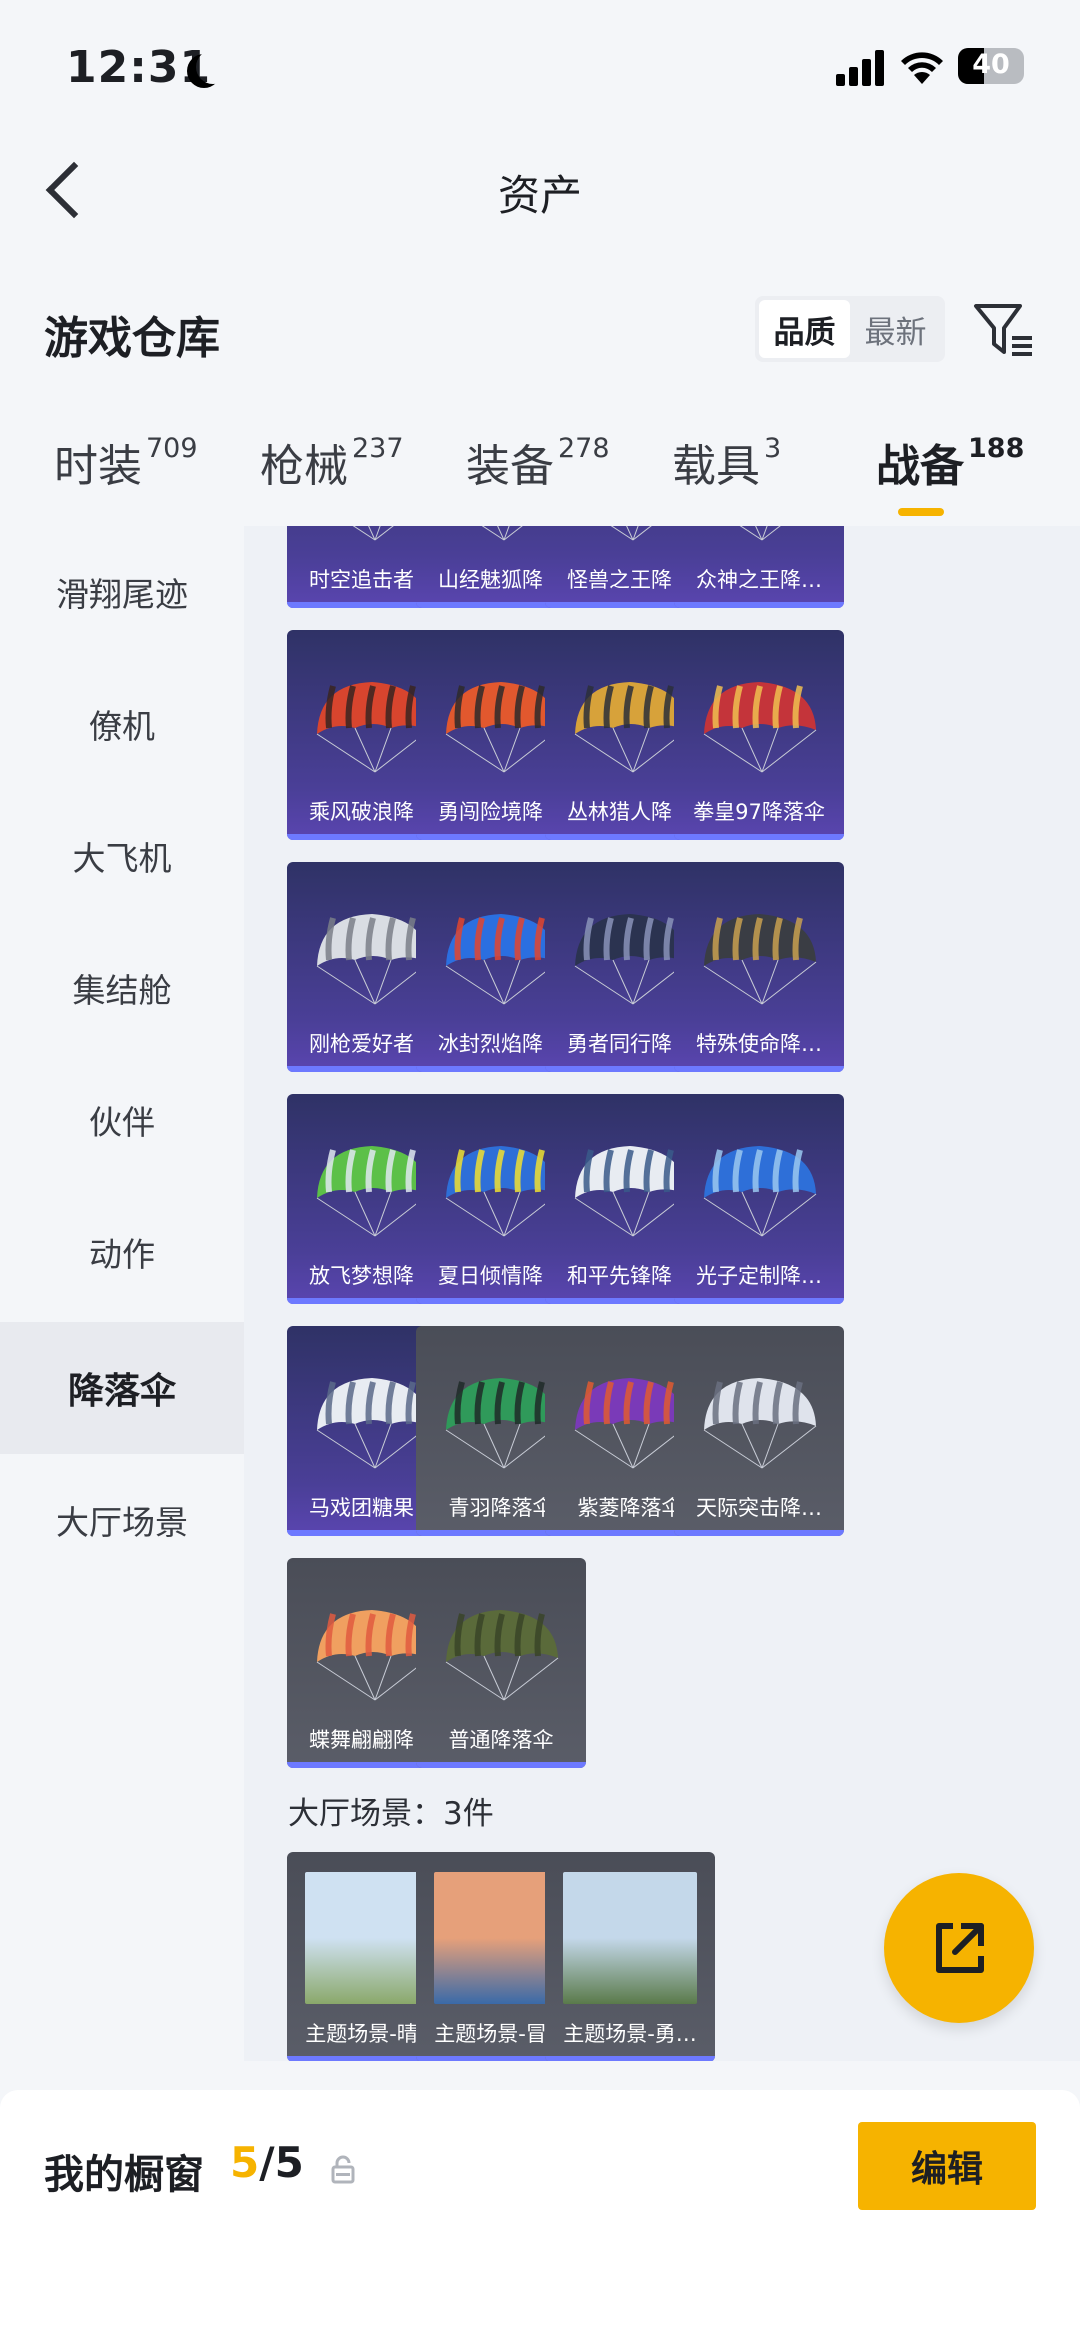 This screenshot has height=2337, width=1080. Describe the element at coordinates (510, 466) in the screenshot. I see `tab-label: 装备` at that location.